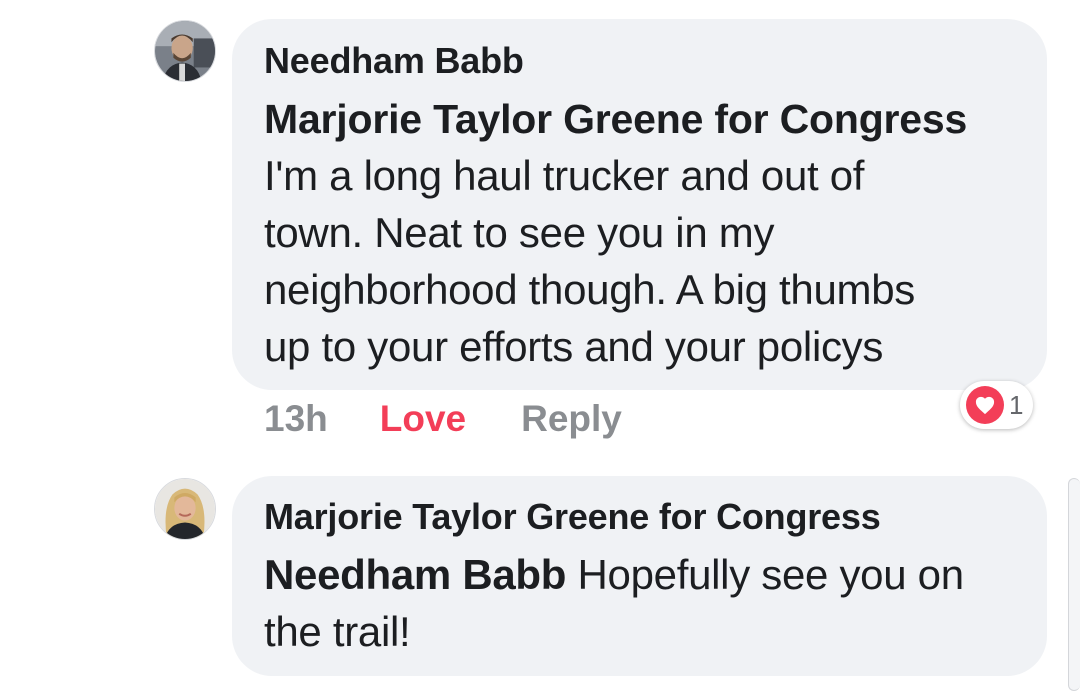  Describe the element at coordinates (337, 631) in the screenshot. I see `reply-line: the trail!` at that location.